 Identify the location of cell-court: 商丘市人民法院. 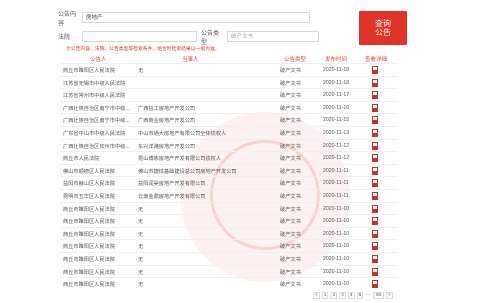
(98, 158).